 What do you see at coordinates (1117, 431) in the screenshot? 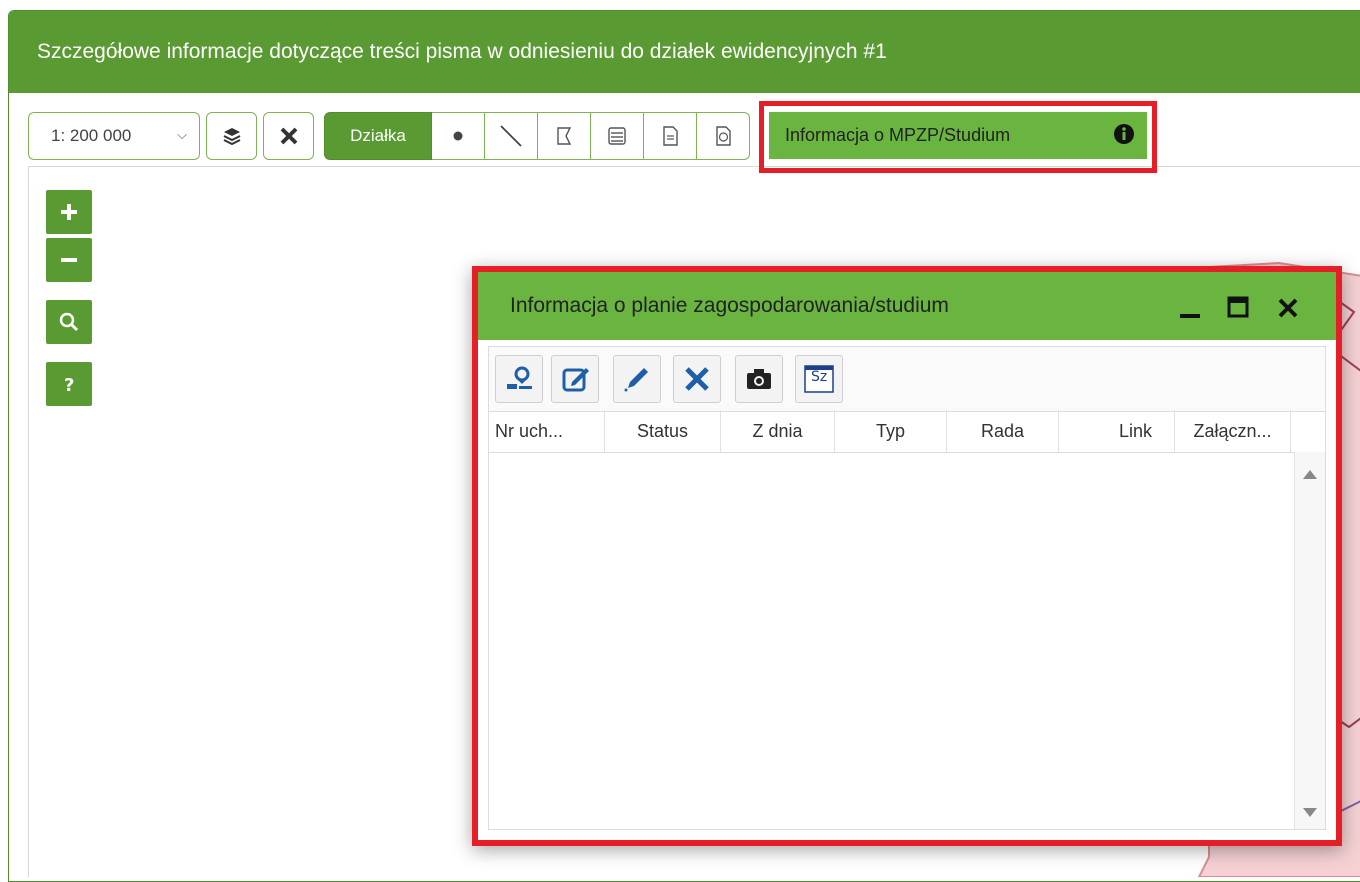
I see `column-header-link: Link` at bounding box center [1117, 431].